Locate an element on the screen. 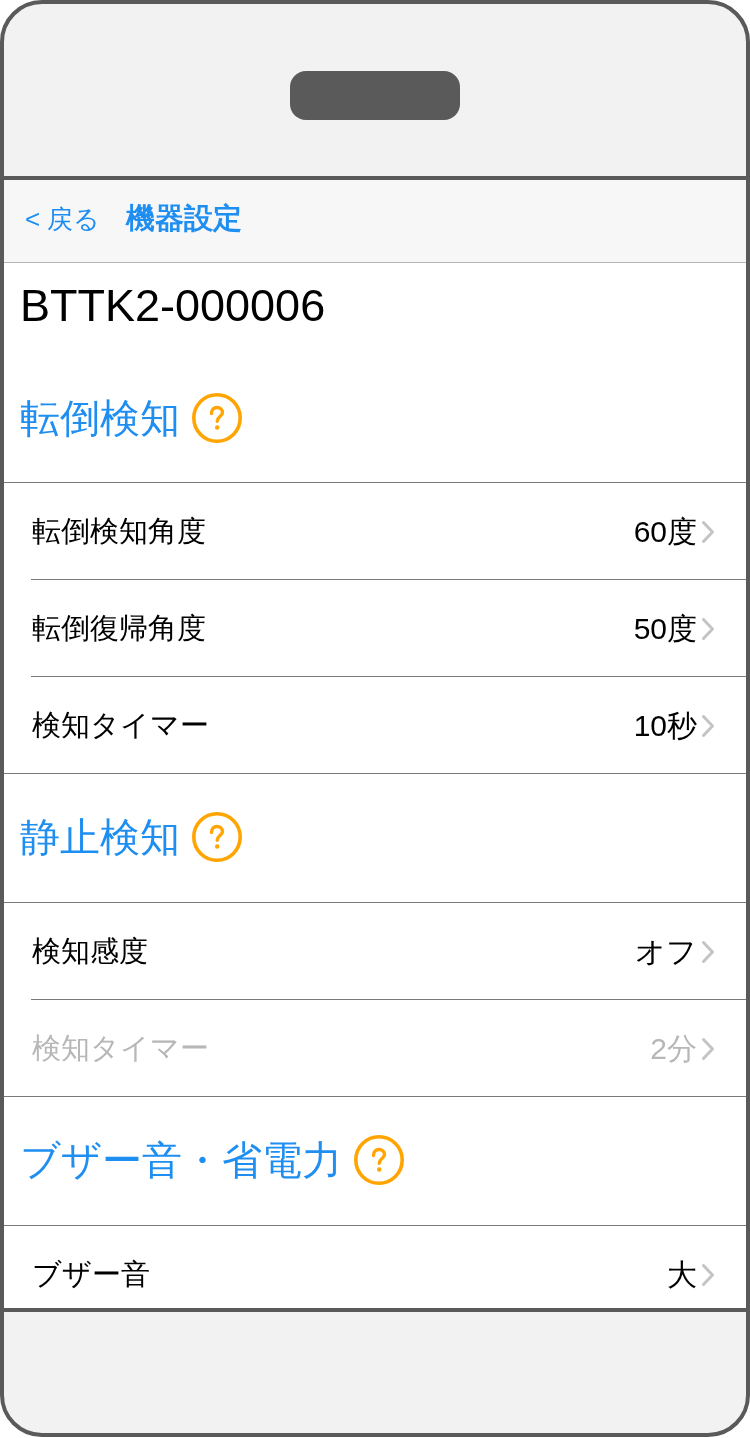  setting-value: 2分 is located at coordinates (673, 1049).